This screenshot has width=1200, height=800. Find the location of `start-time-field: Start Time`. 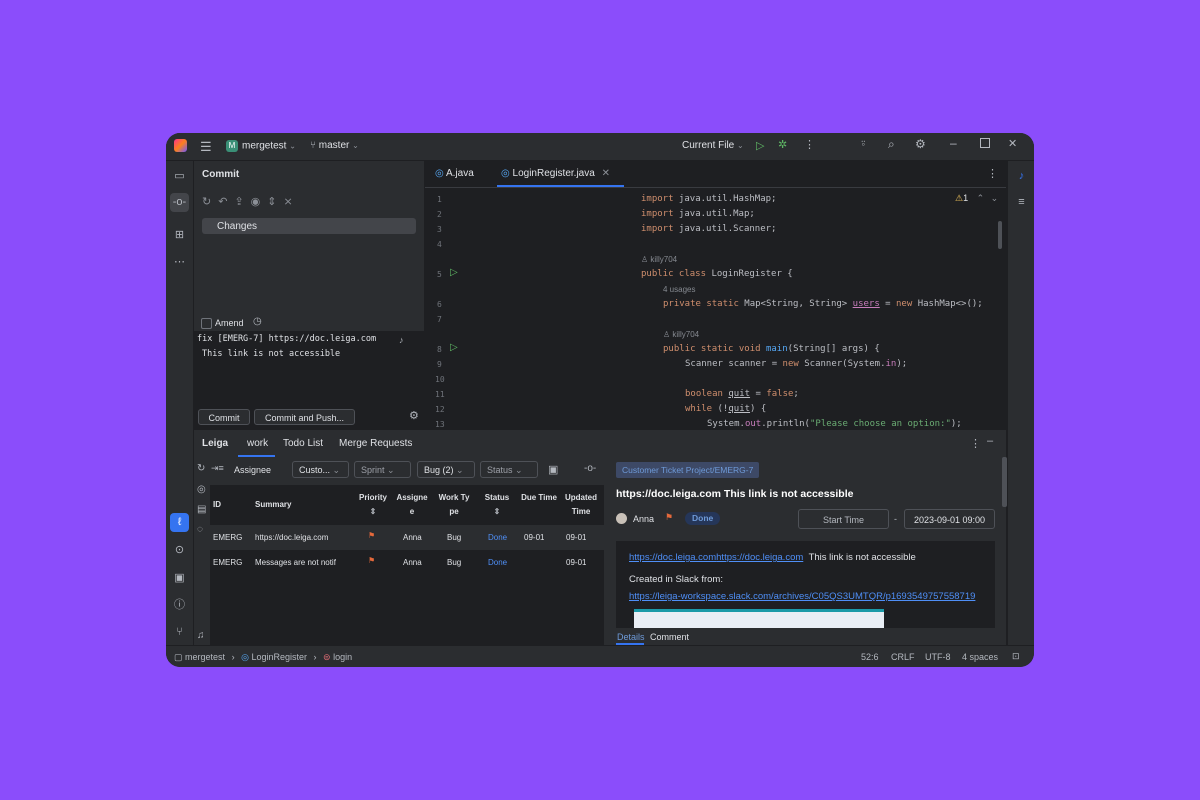

start-time-field: Start Time is located at coordinates (843, 519).